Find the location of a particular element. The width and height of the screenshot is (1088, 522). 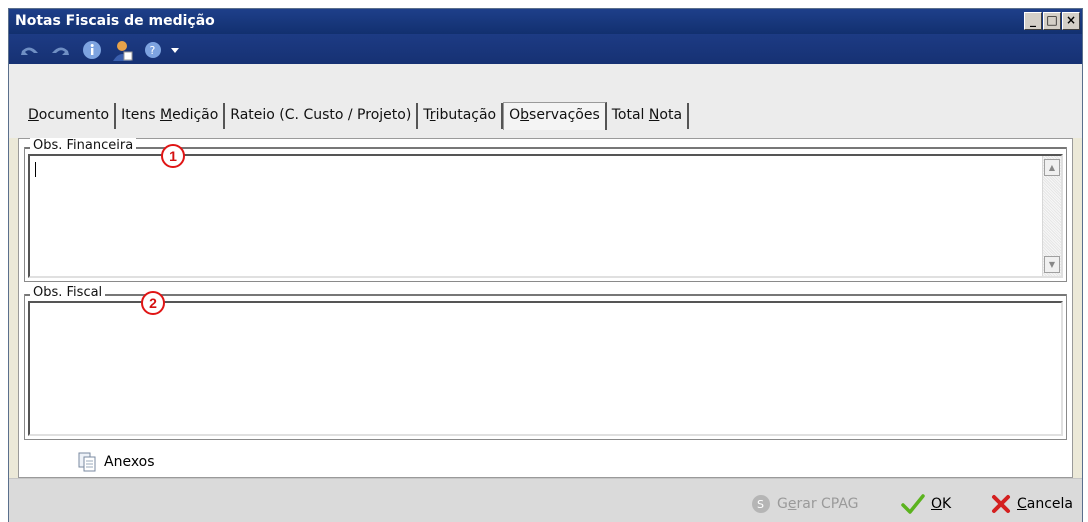

tab-rateio-c-custo-projeto: Rateio (C. Custo / Projeto) is located at coordinates (322, 116).